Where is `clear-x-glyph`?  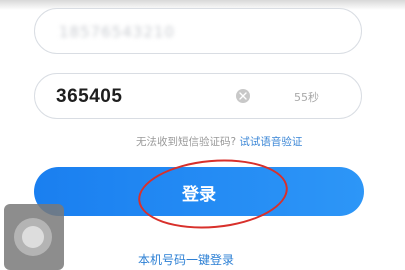
clear-x-glyph is located at coordinates (243, 96).